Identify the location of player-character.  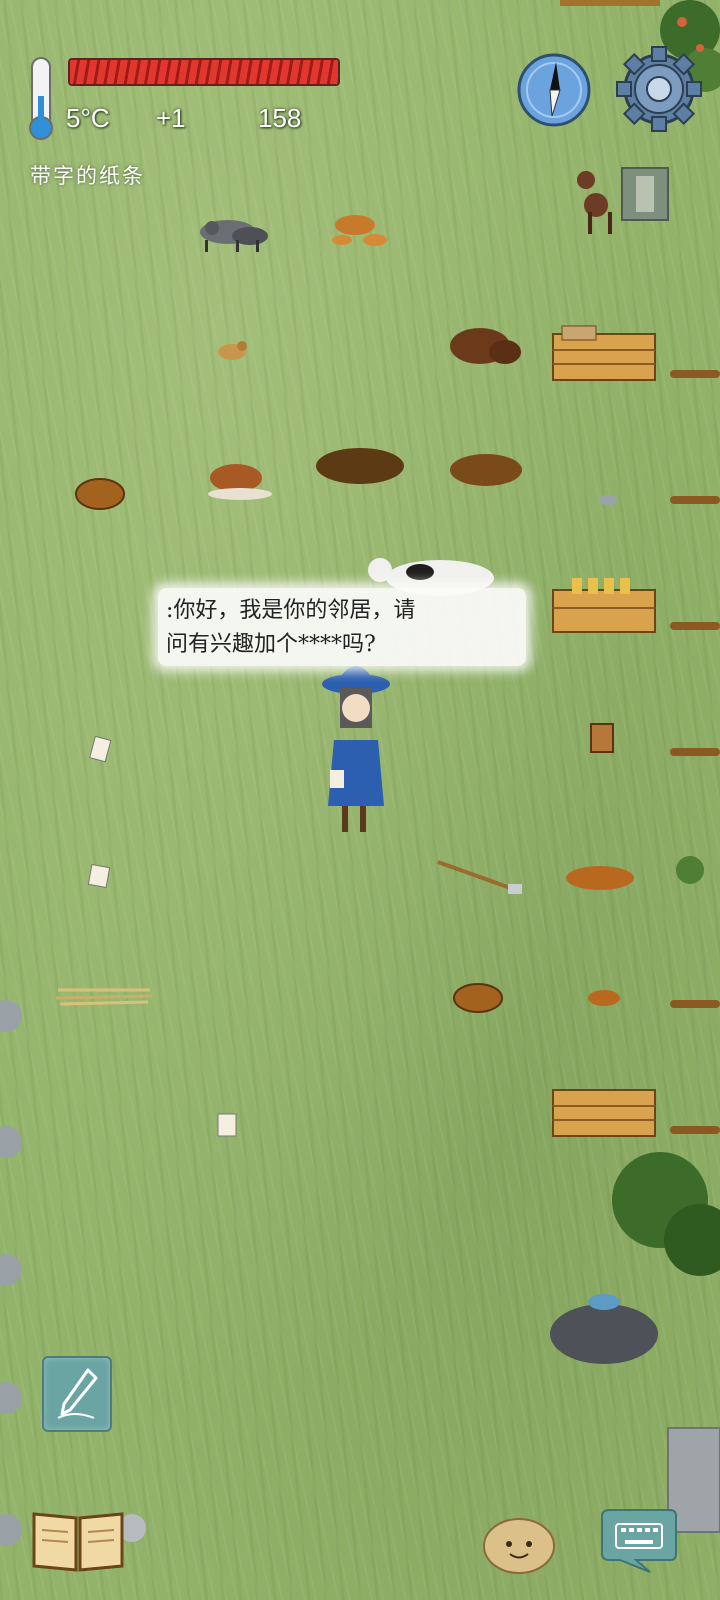
(356, 749).